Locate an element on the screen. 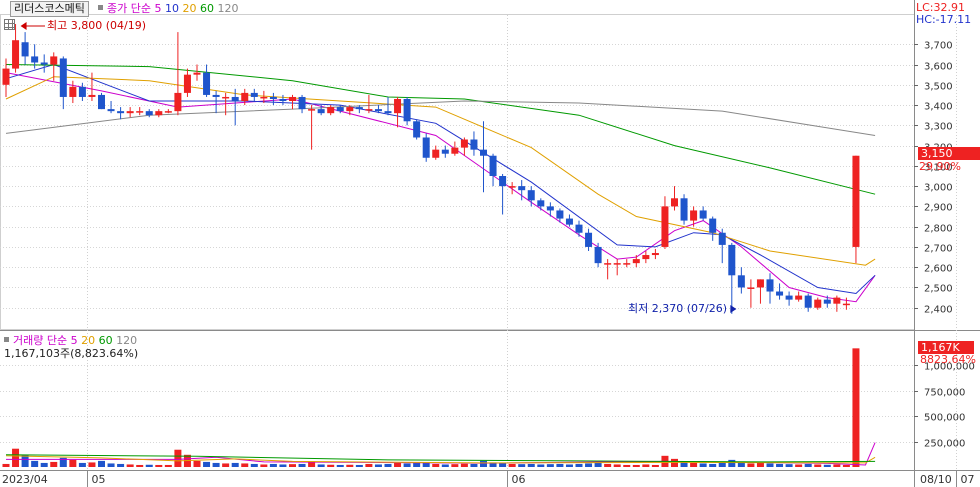  high-arrow-icon is located at coordinates (23, 26).